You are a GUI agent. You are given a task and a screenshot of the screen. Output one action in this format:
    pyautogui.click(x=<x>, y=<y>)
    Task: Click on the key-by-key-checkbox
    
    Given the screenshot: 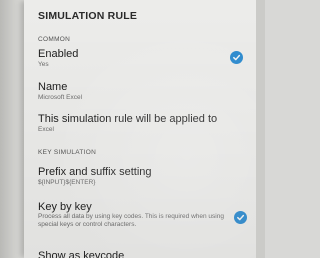 What is the action you would take?
    pyautogui.click(x=240, y=217)
    